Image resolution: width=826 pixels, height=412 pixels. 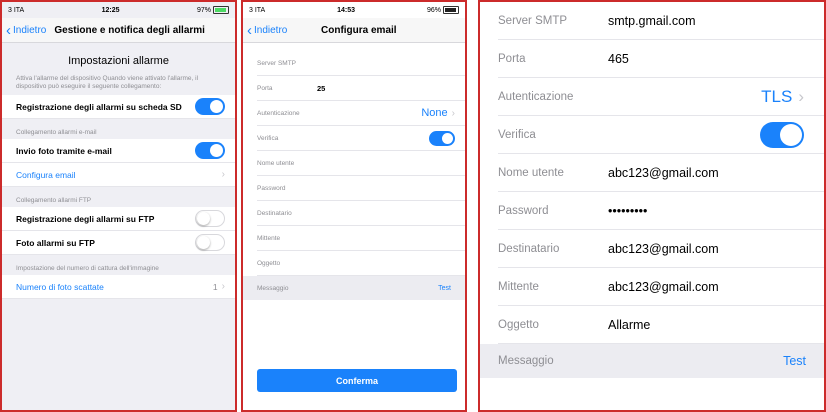 What do you see at coordinates (361, 113) in the screenshot?
I see `auth-field: Autenticazione None ›` at bounding box center [361, 113].